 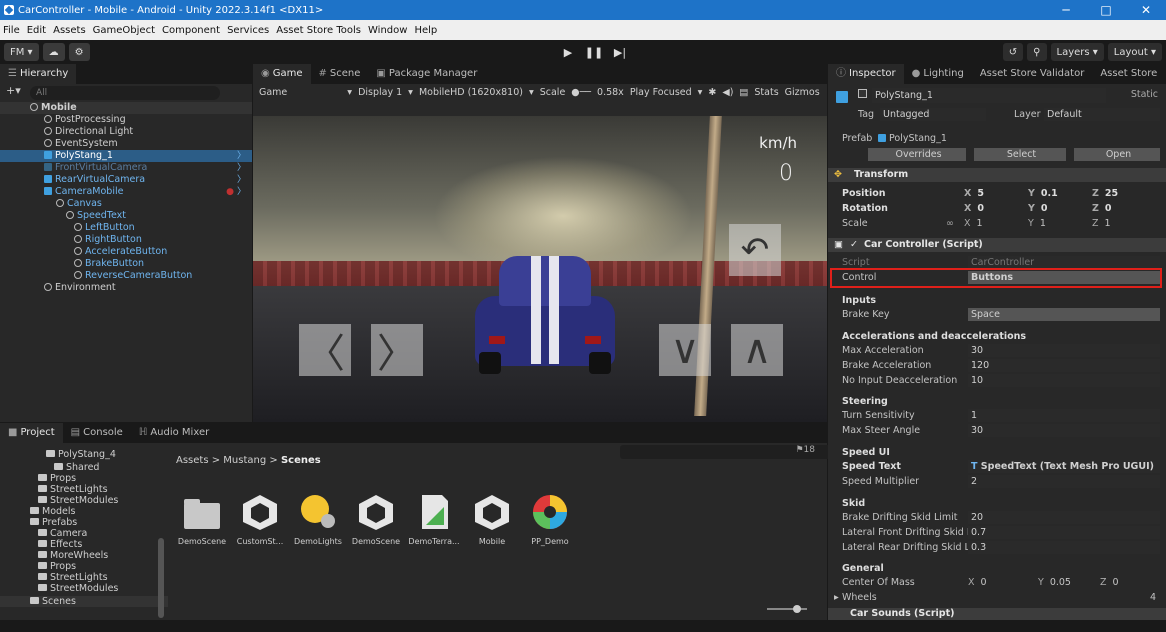 What do you see at coordinates (1037, 223) in the screenshot?
I see `scale-y-field: Y1` at bounding box center [1037, 223].